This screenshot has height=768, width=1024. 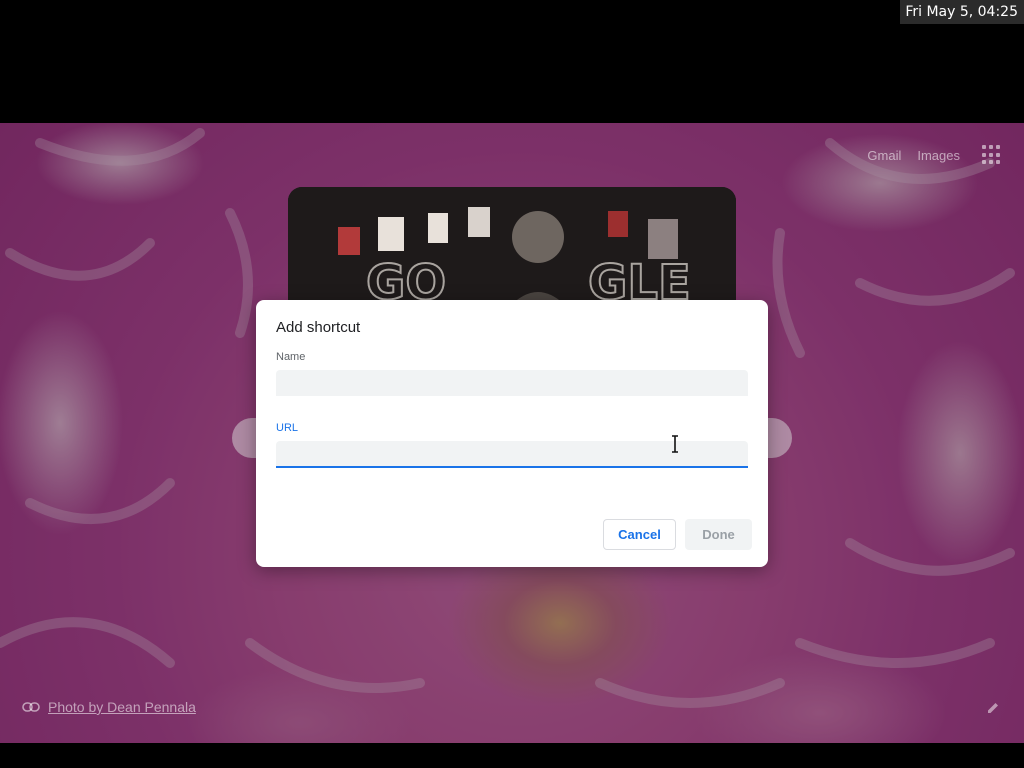 I want to click on name-label: Name, so click(x=291, y=357).